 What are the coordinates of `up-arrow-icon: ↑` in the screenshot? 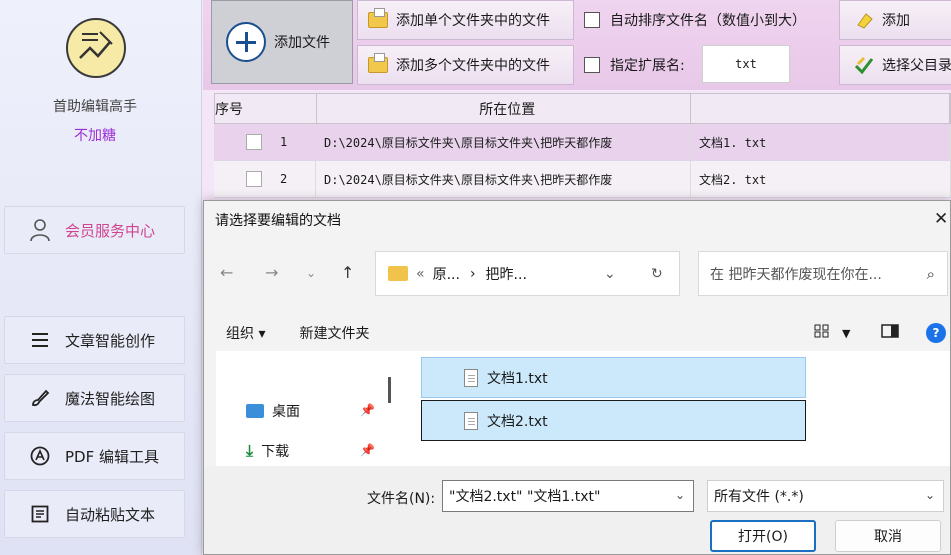 It's located at (347, 272).